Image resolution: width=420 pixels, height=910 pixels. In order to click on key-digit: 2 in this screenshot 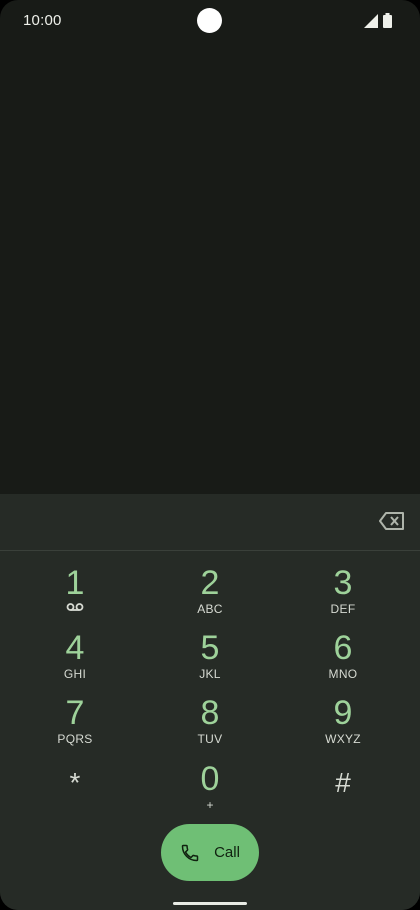, I will do `click(210, 583)`.